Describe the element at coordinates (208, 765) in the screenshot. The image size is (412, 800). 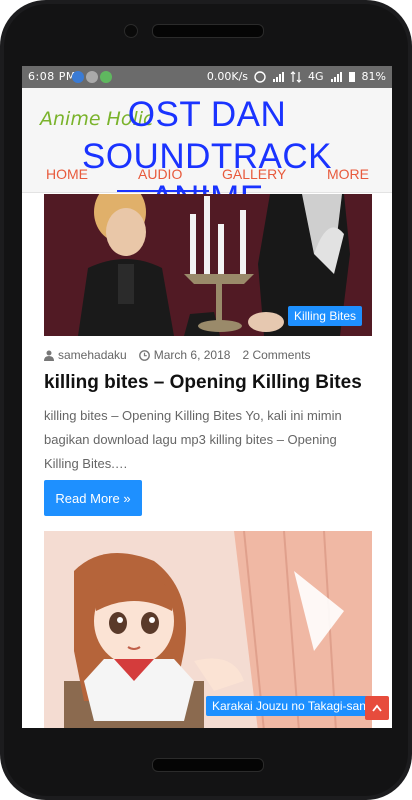
I see `bottom-speaker` at that location.